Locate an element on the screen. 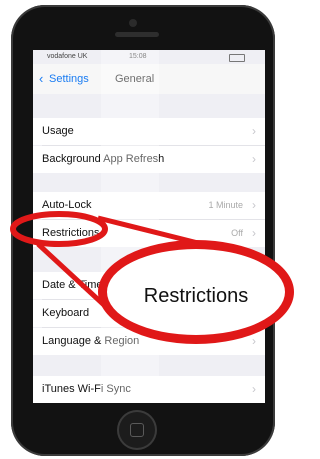 The width and height of the screenshot is (320, 459). annotation-overlay is located at coordinates (110, 259).